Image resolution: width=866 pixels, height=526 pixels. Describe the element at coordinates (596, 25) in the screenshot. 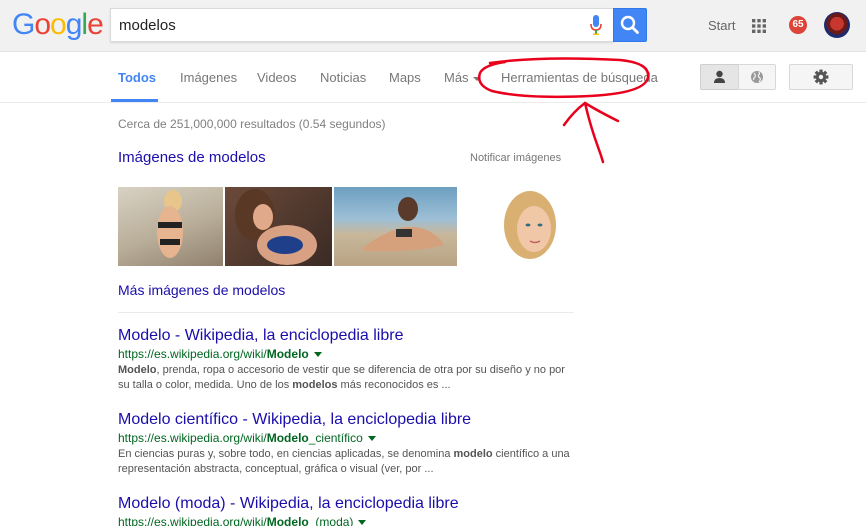

I see `microphone-icon` at that location.